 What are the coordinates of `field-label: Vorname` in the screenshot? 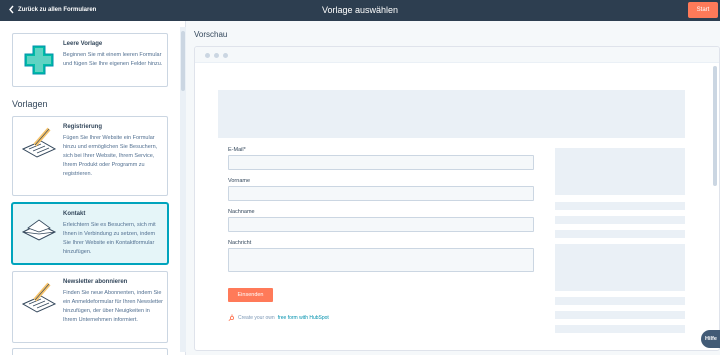 It's located at (239, 181).